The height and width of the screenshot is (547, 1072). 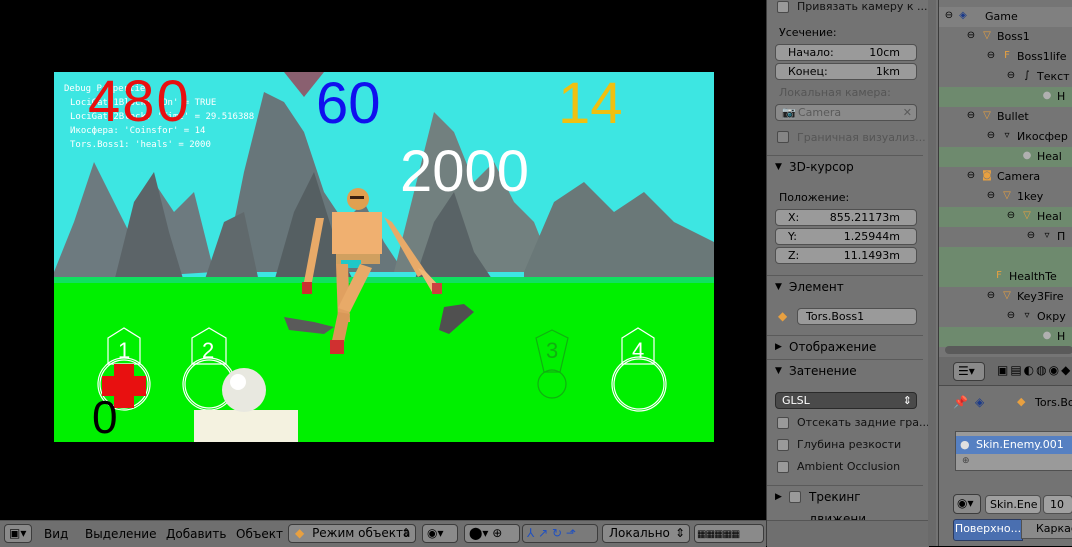 What do you see at coordinates (1005, 137) in the screenshot?
I see `outliner-row: ⊖ ▿ Икосфер` at bounding box center [1005, 137].